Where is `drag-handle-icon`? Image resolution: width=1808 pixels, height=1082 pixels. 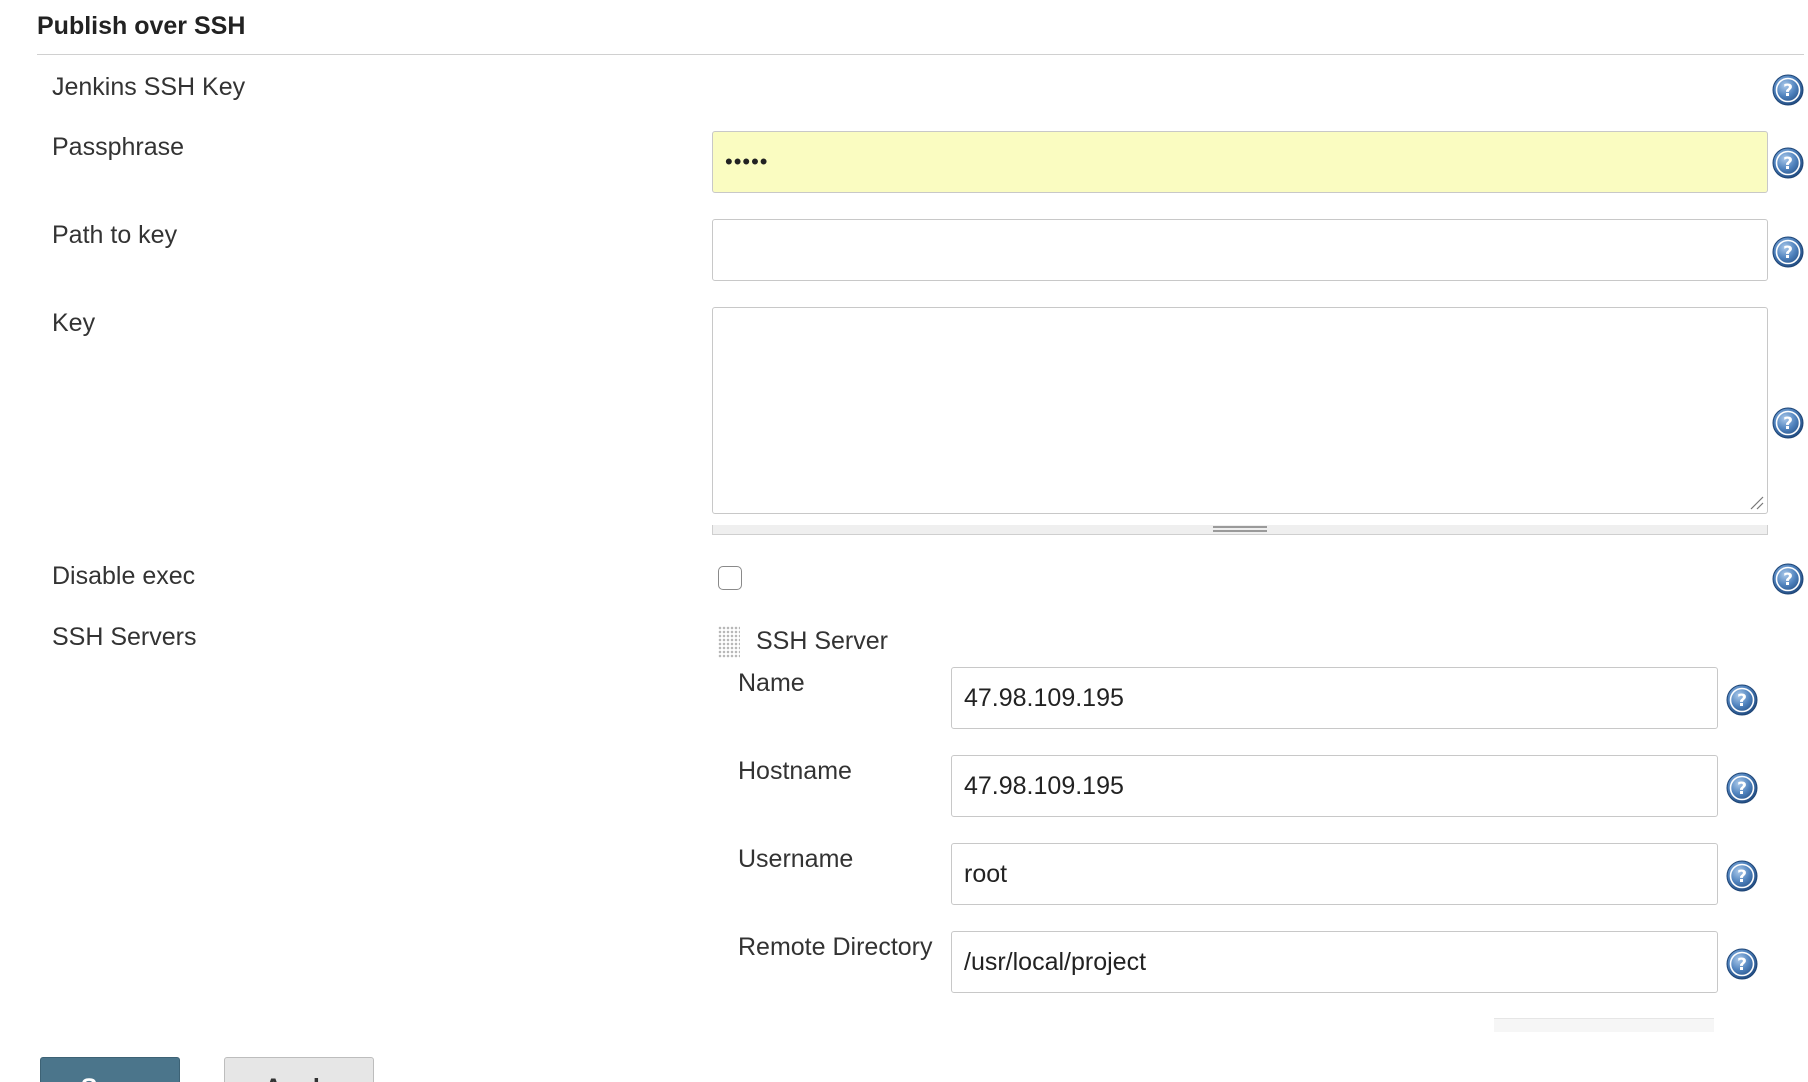
drag-handle-icon is located at coordinates (729, 642).